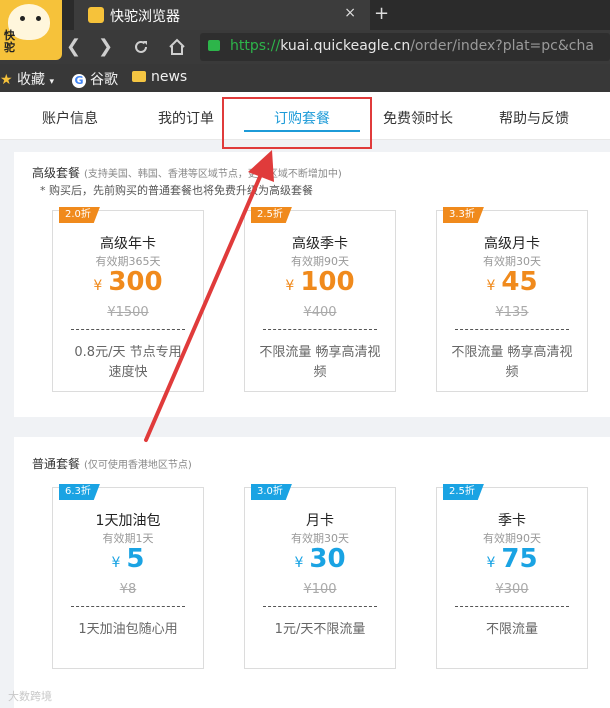  What do you see at coordinates (95, 79) in the screenshot?
I see `bookmark-google: G 谷歌` at bounding box center [95, 79].